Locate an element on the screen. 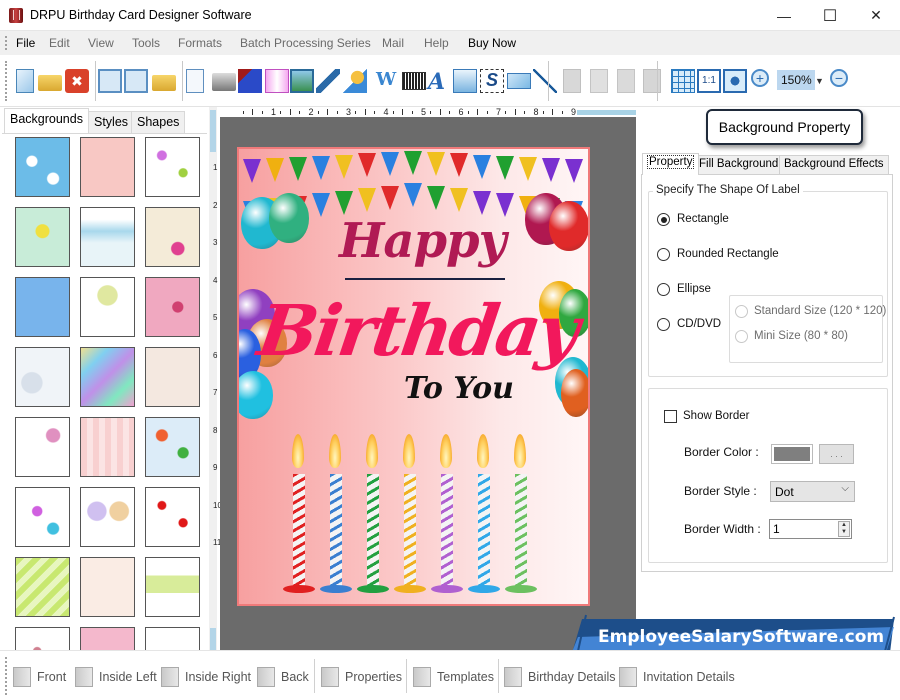 This screenshot has height=700, width=900. thumbnail-daisies is located at coordinates (42, 237).